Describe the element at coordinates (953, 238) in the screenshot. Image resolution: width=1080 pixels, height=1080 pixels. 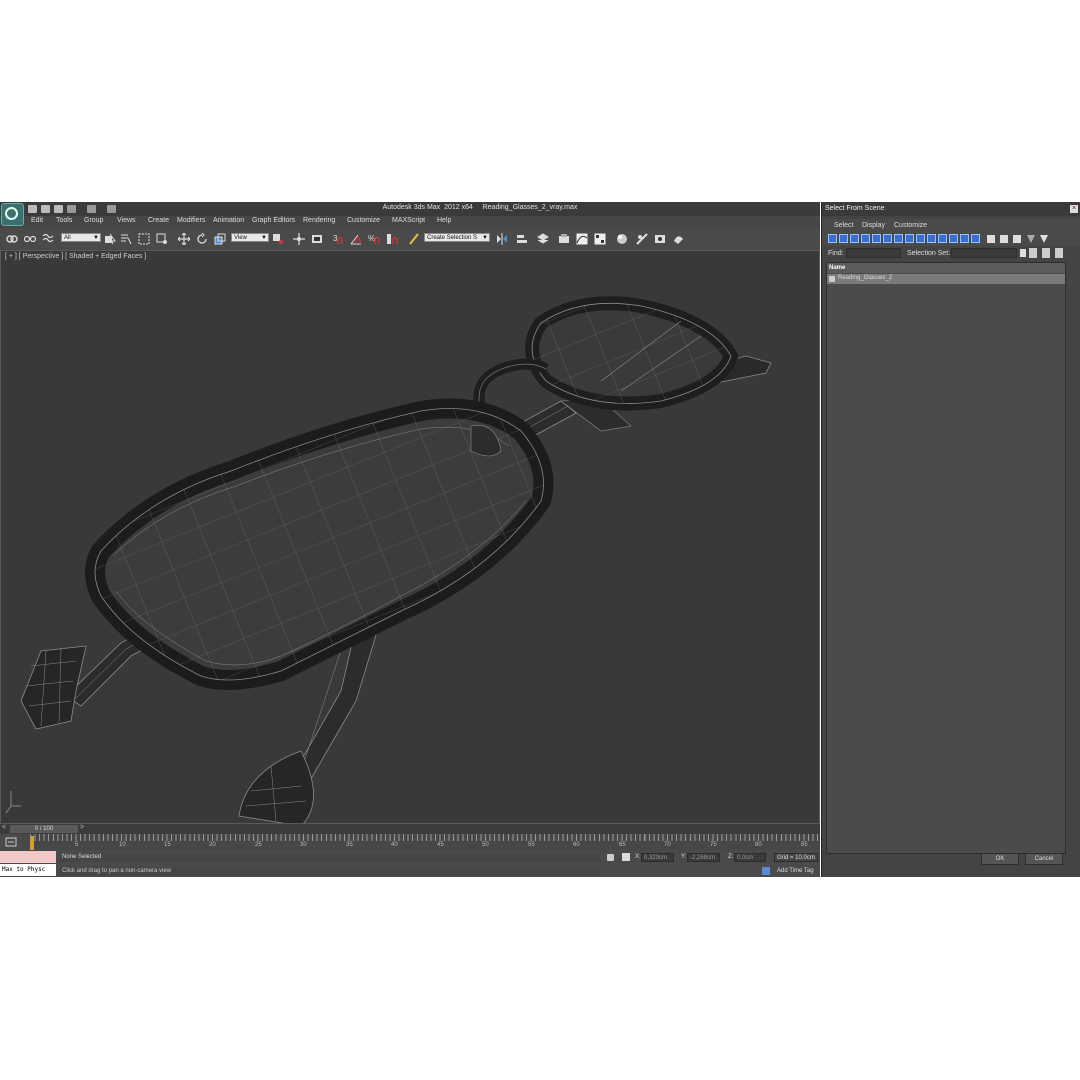
I see `display-hidden-icon` at that location.